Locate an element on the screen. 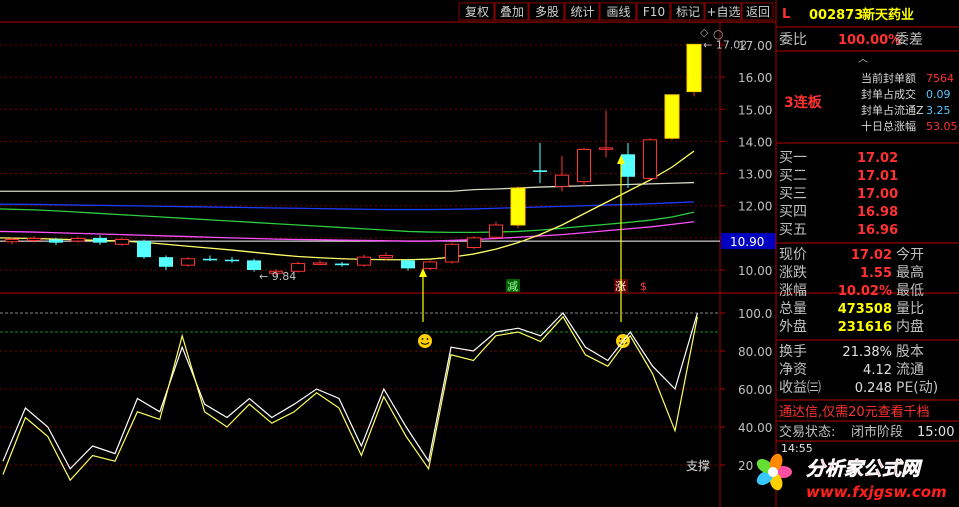  jian-signal-label: 减 is located at coordinates (512, 286).